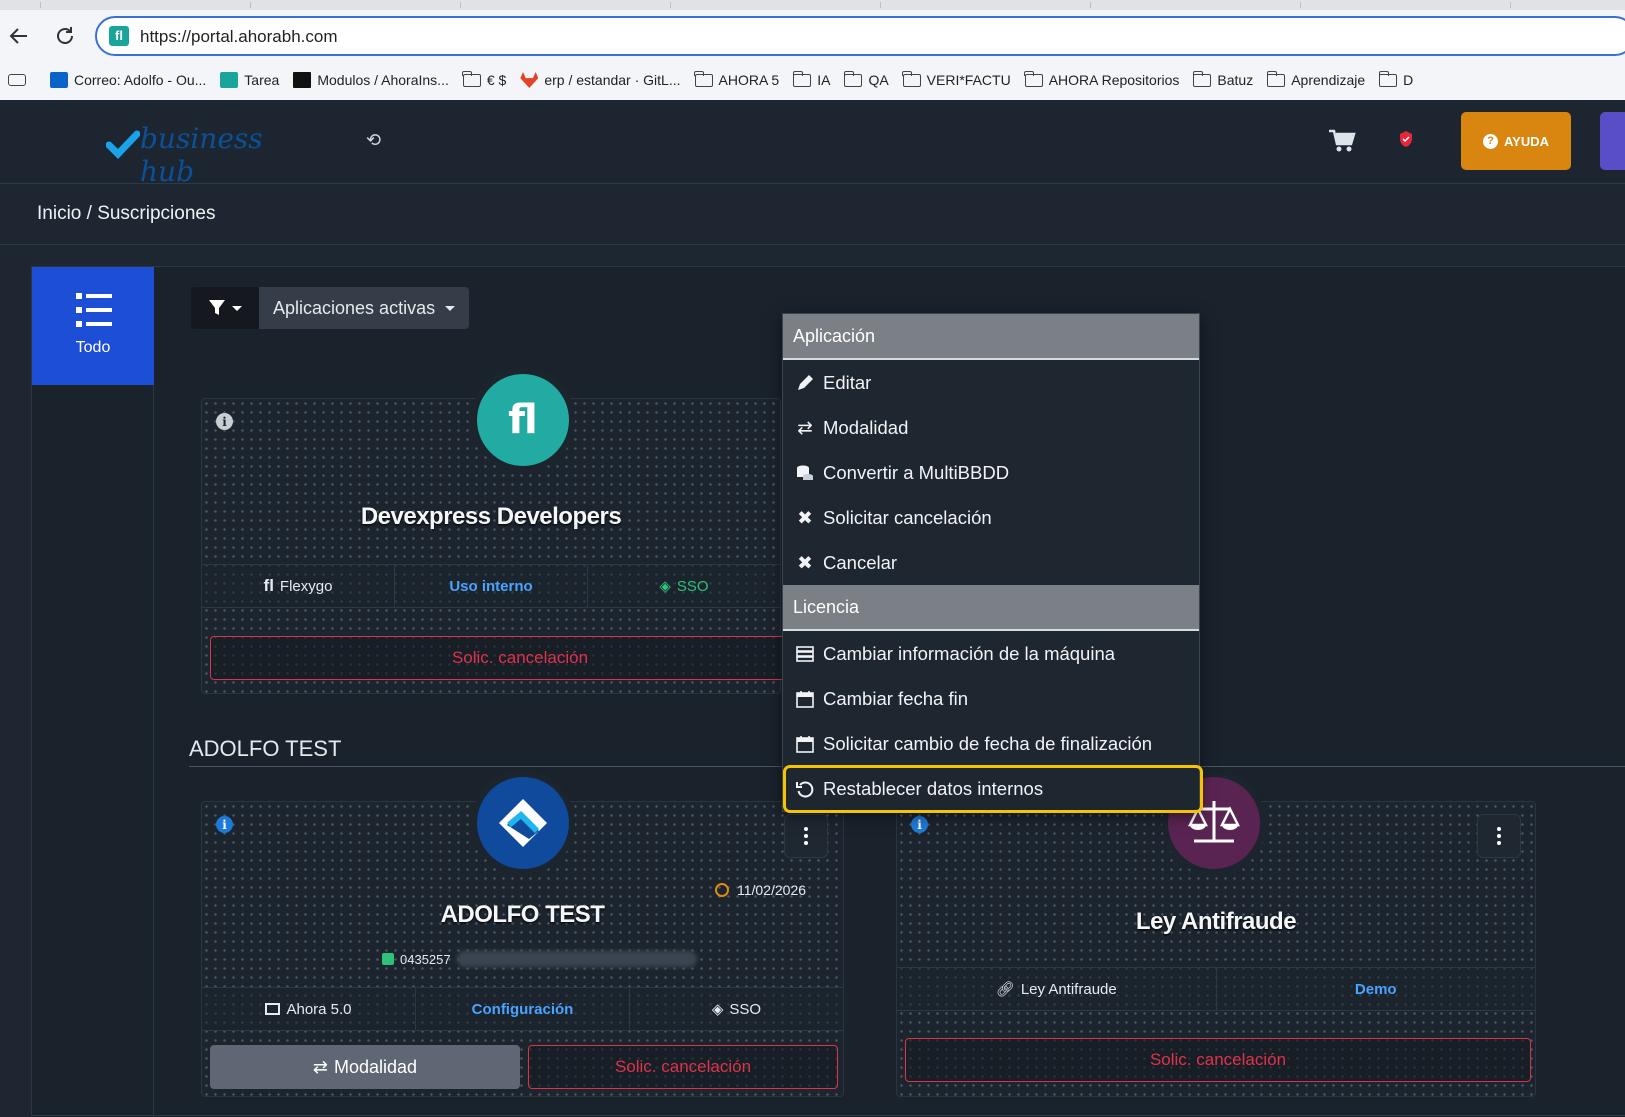  What do you see at coordinates (991, 472) in the screenshot?
I see `menu-item-convertir-multibbdd: Convertir a MultiBBDD` at bounding box center [991, 472].